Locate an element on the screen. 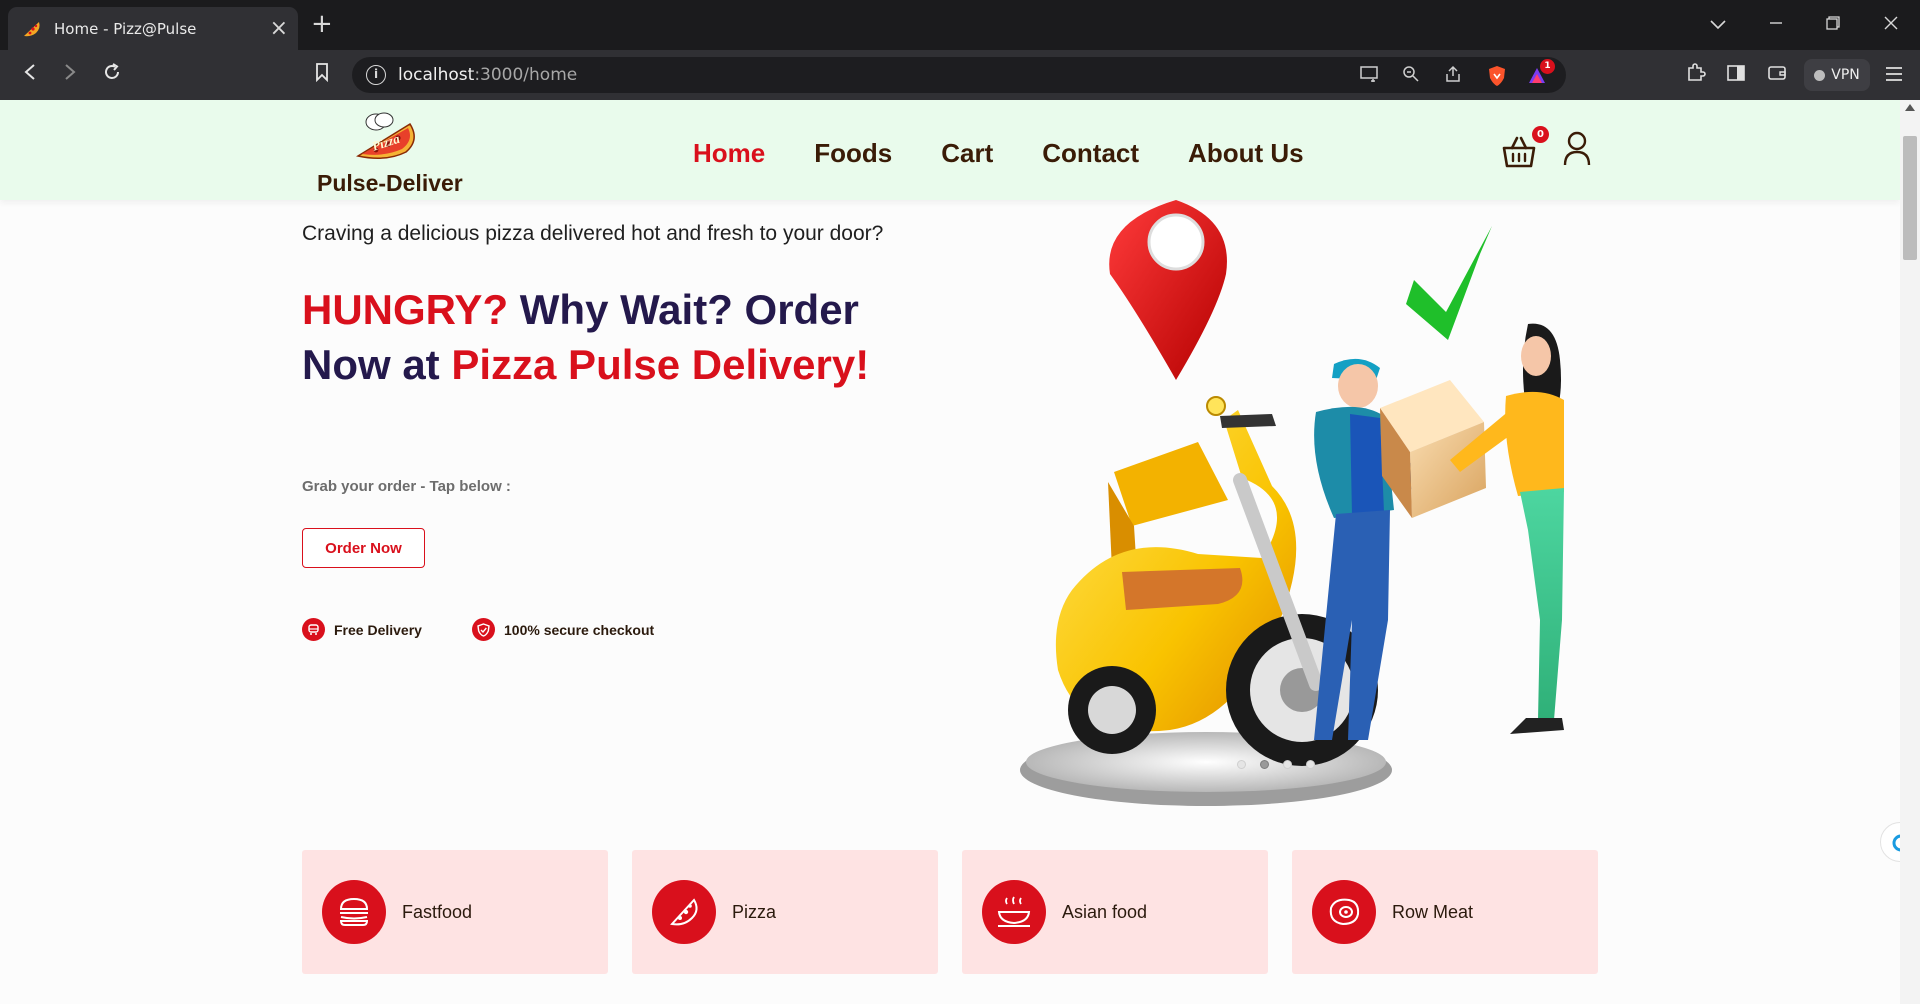 The height and width of the screenshot is (1004, 1920). close-window-button is located at coordinates (1891, 25).